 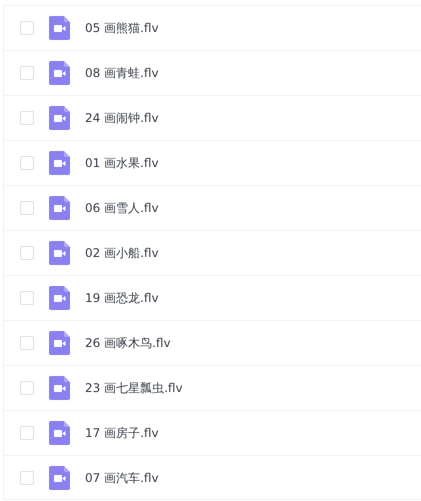 I want to click on file-name: 17 画房子.flv, so click(x=122, y=433).